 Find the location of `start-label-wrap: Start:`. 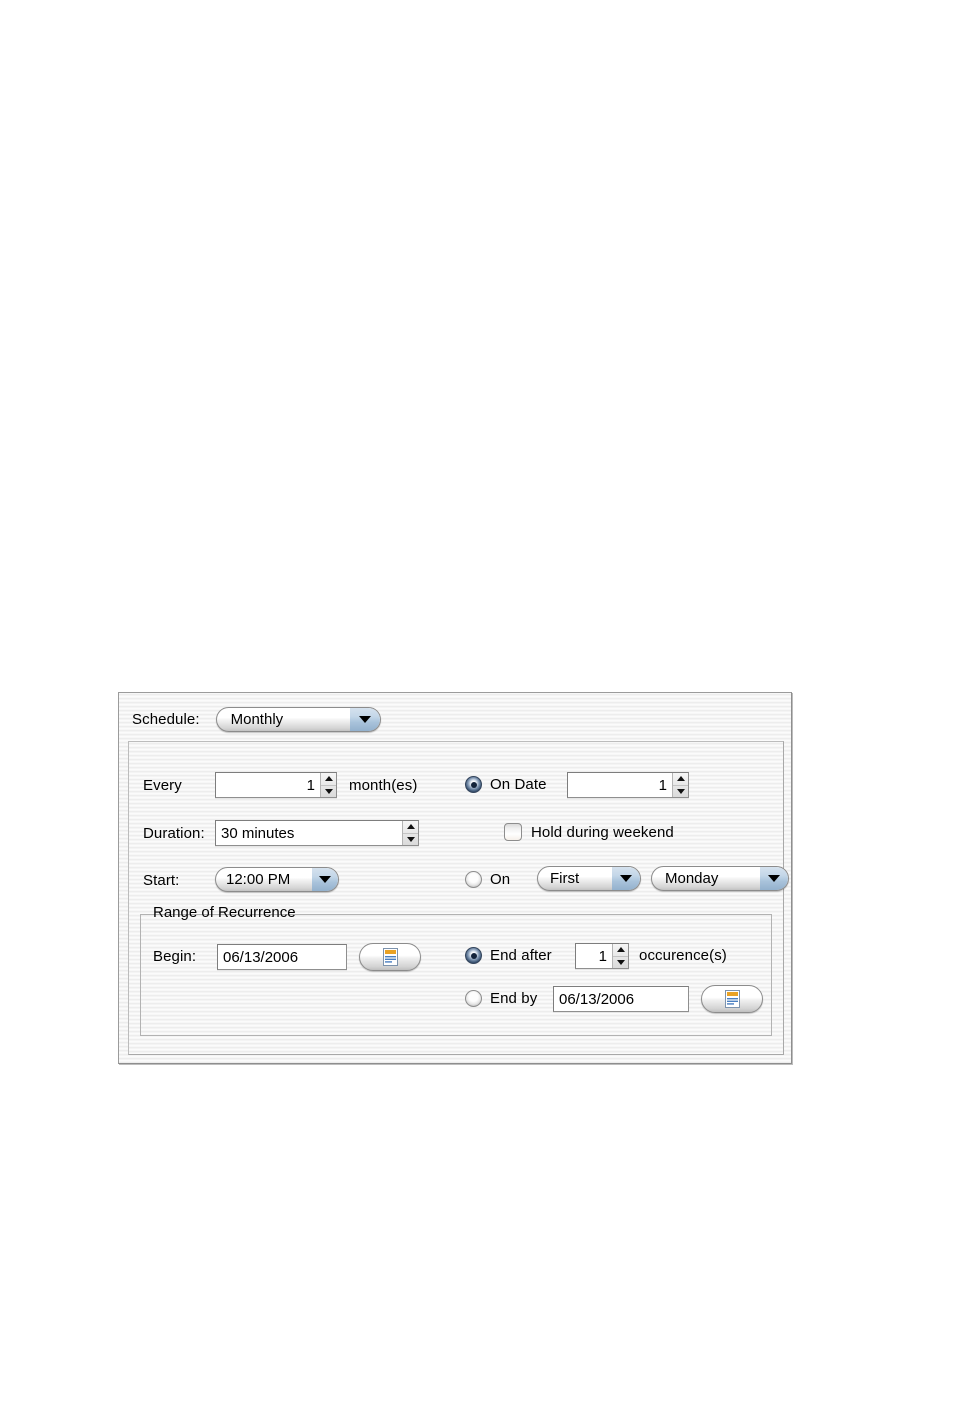

start-label-wrap: Start: is located at coordinates (161, 880).